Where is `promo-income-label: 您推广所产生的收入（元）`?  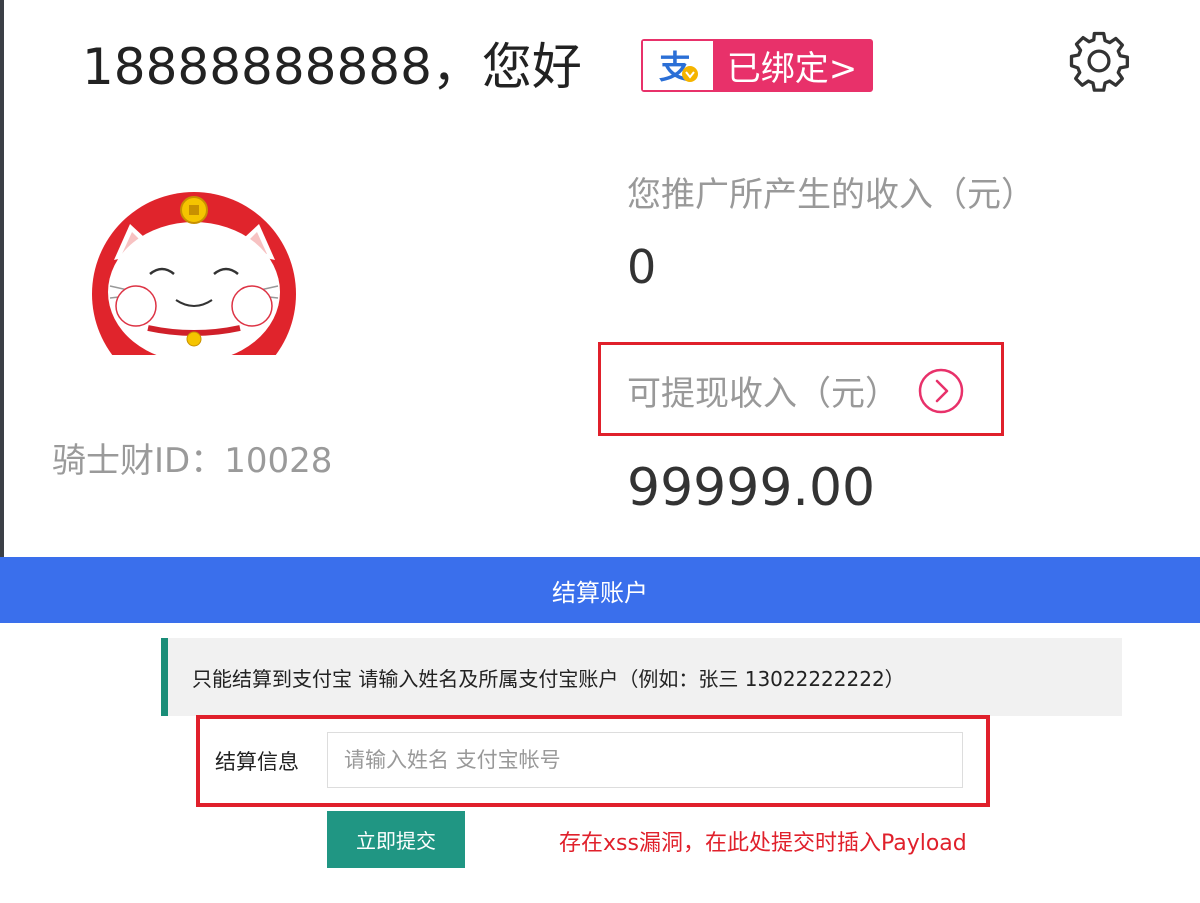 promo-income-label: 您推广所产生的收入（元） is located at coordinates (831, 195).